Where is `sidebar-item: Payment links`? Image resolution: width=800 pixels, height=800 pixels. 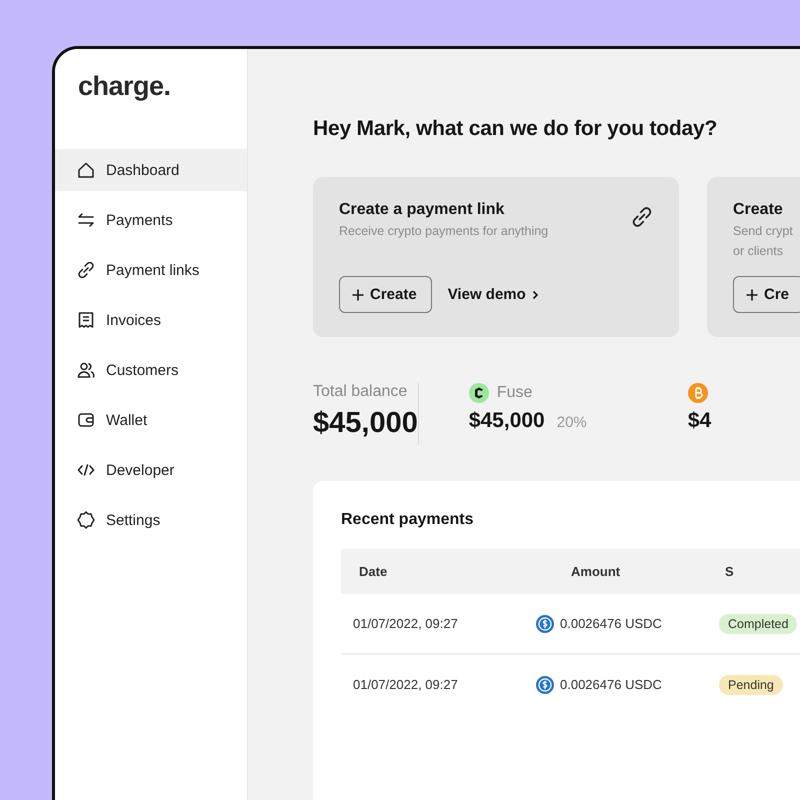 sidebar-item: Payment links is located at coordinates (151, 270).